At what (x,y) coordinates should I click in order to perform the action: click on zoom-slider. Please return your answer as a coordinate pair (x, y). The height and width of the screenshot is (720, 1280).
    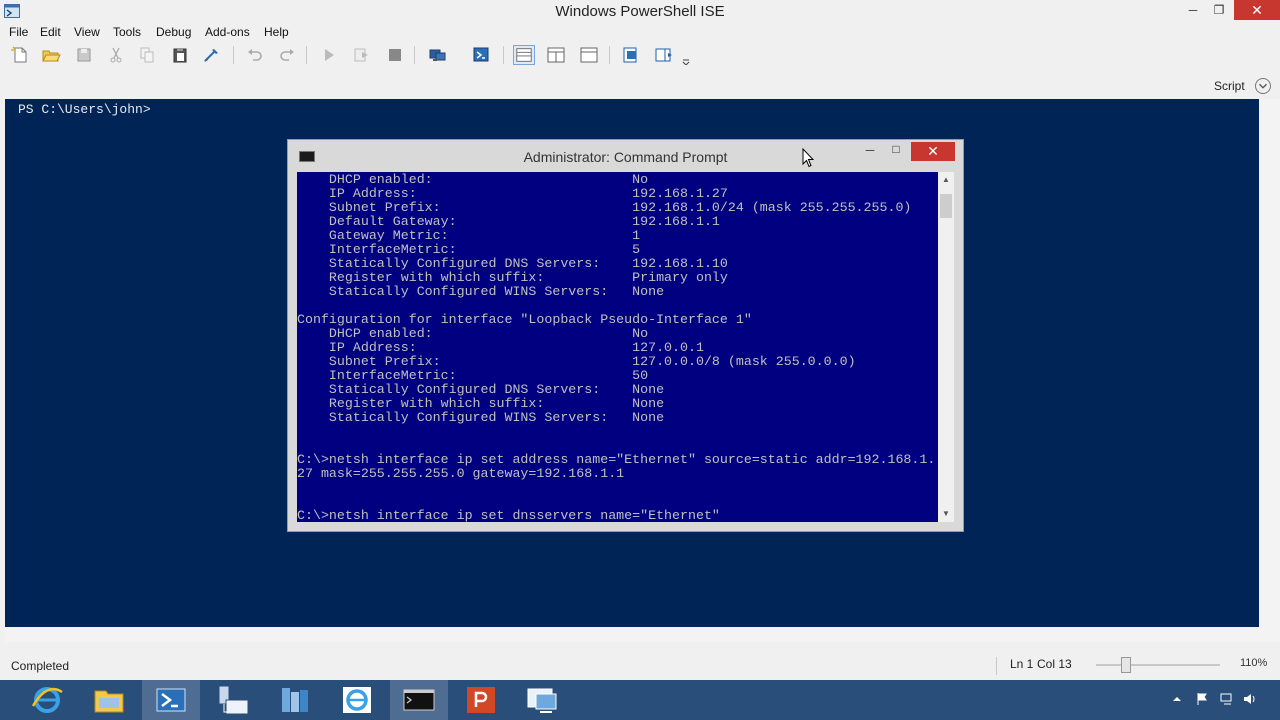
    Looking at the image, I should click on (1126, 665).